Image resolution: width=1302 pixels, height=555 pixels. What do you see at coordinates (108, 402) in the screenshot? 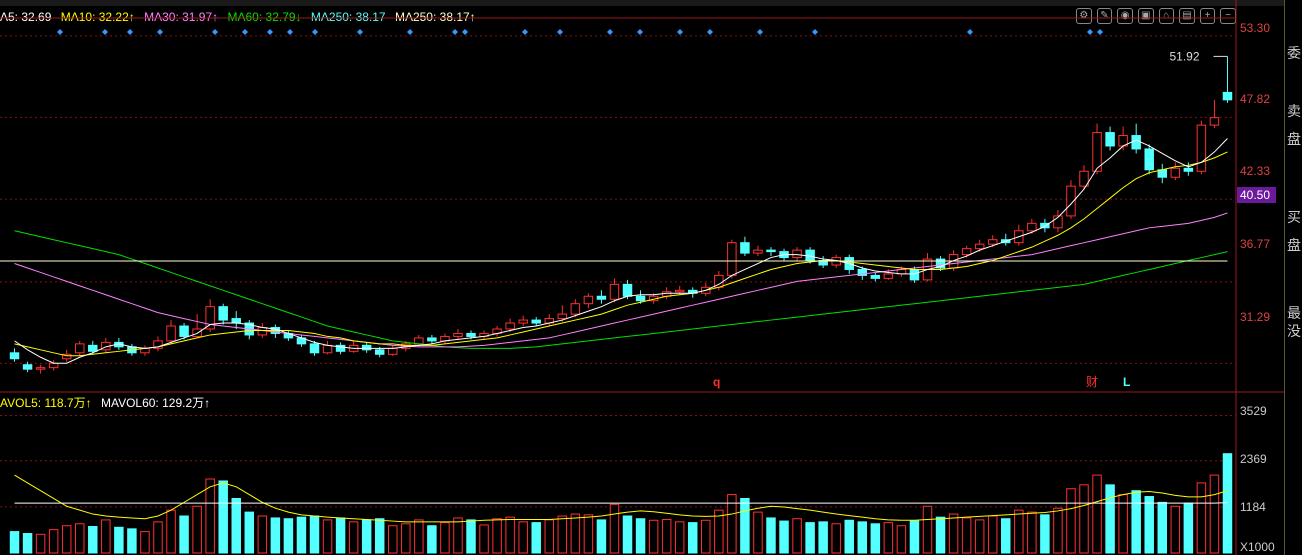
I see `vol-legend: AVOL5: 118.7万↑ MAVOL60: 129.2万↑` at bounding box center [108, 402].